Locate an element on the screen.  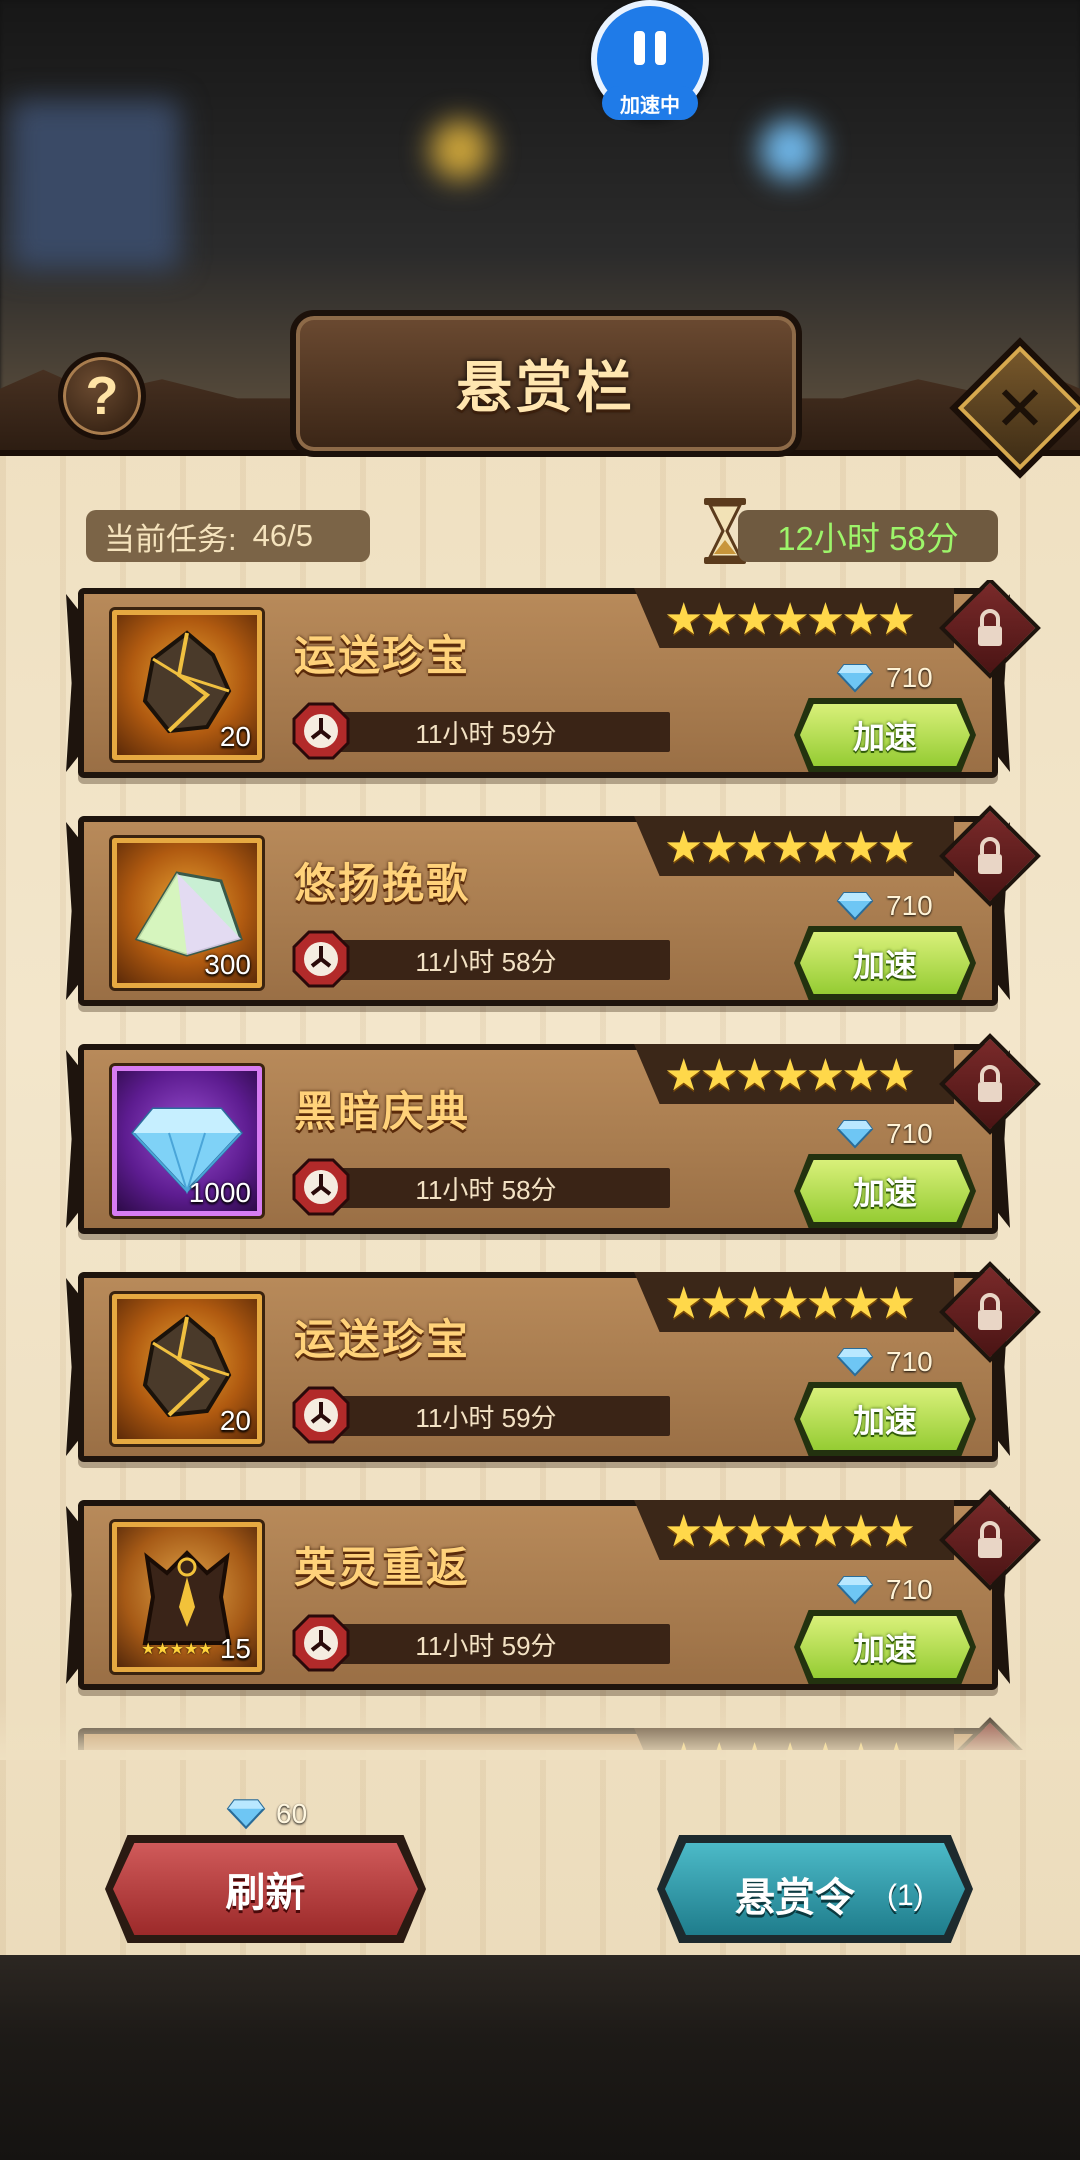
blurred-gem-icon is located at coordinates (790, 150).